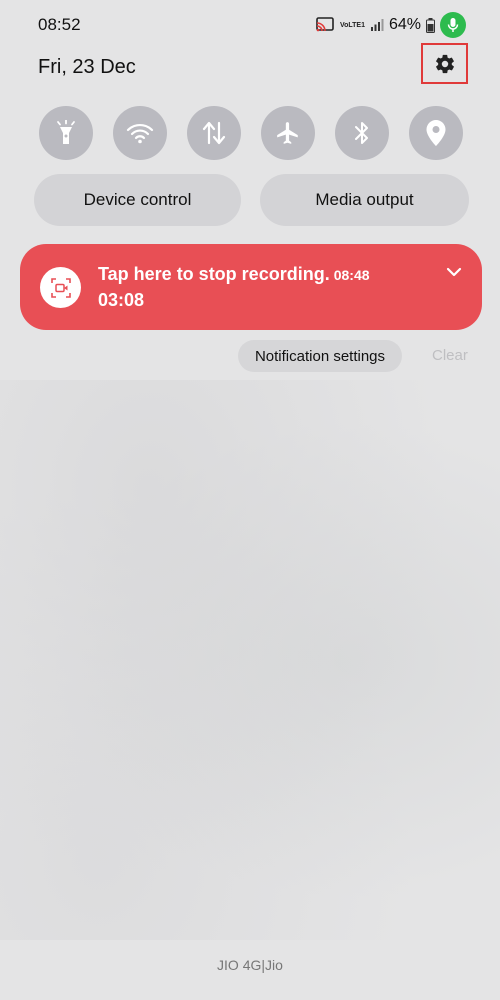  I want to click on location-pin-icon, so click(436, 133).